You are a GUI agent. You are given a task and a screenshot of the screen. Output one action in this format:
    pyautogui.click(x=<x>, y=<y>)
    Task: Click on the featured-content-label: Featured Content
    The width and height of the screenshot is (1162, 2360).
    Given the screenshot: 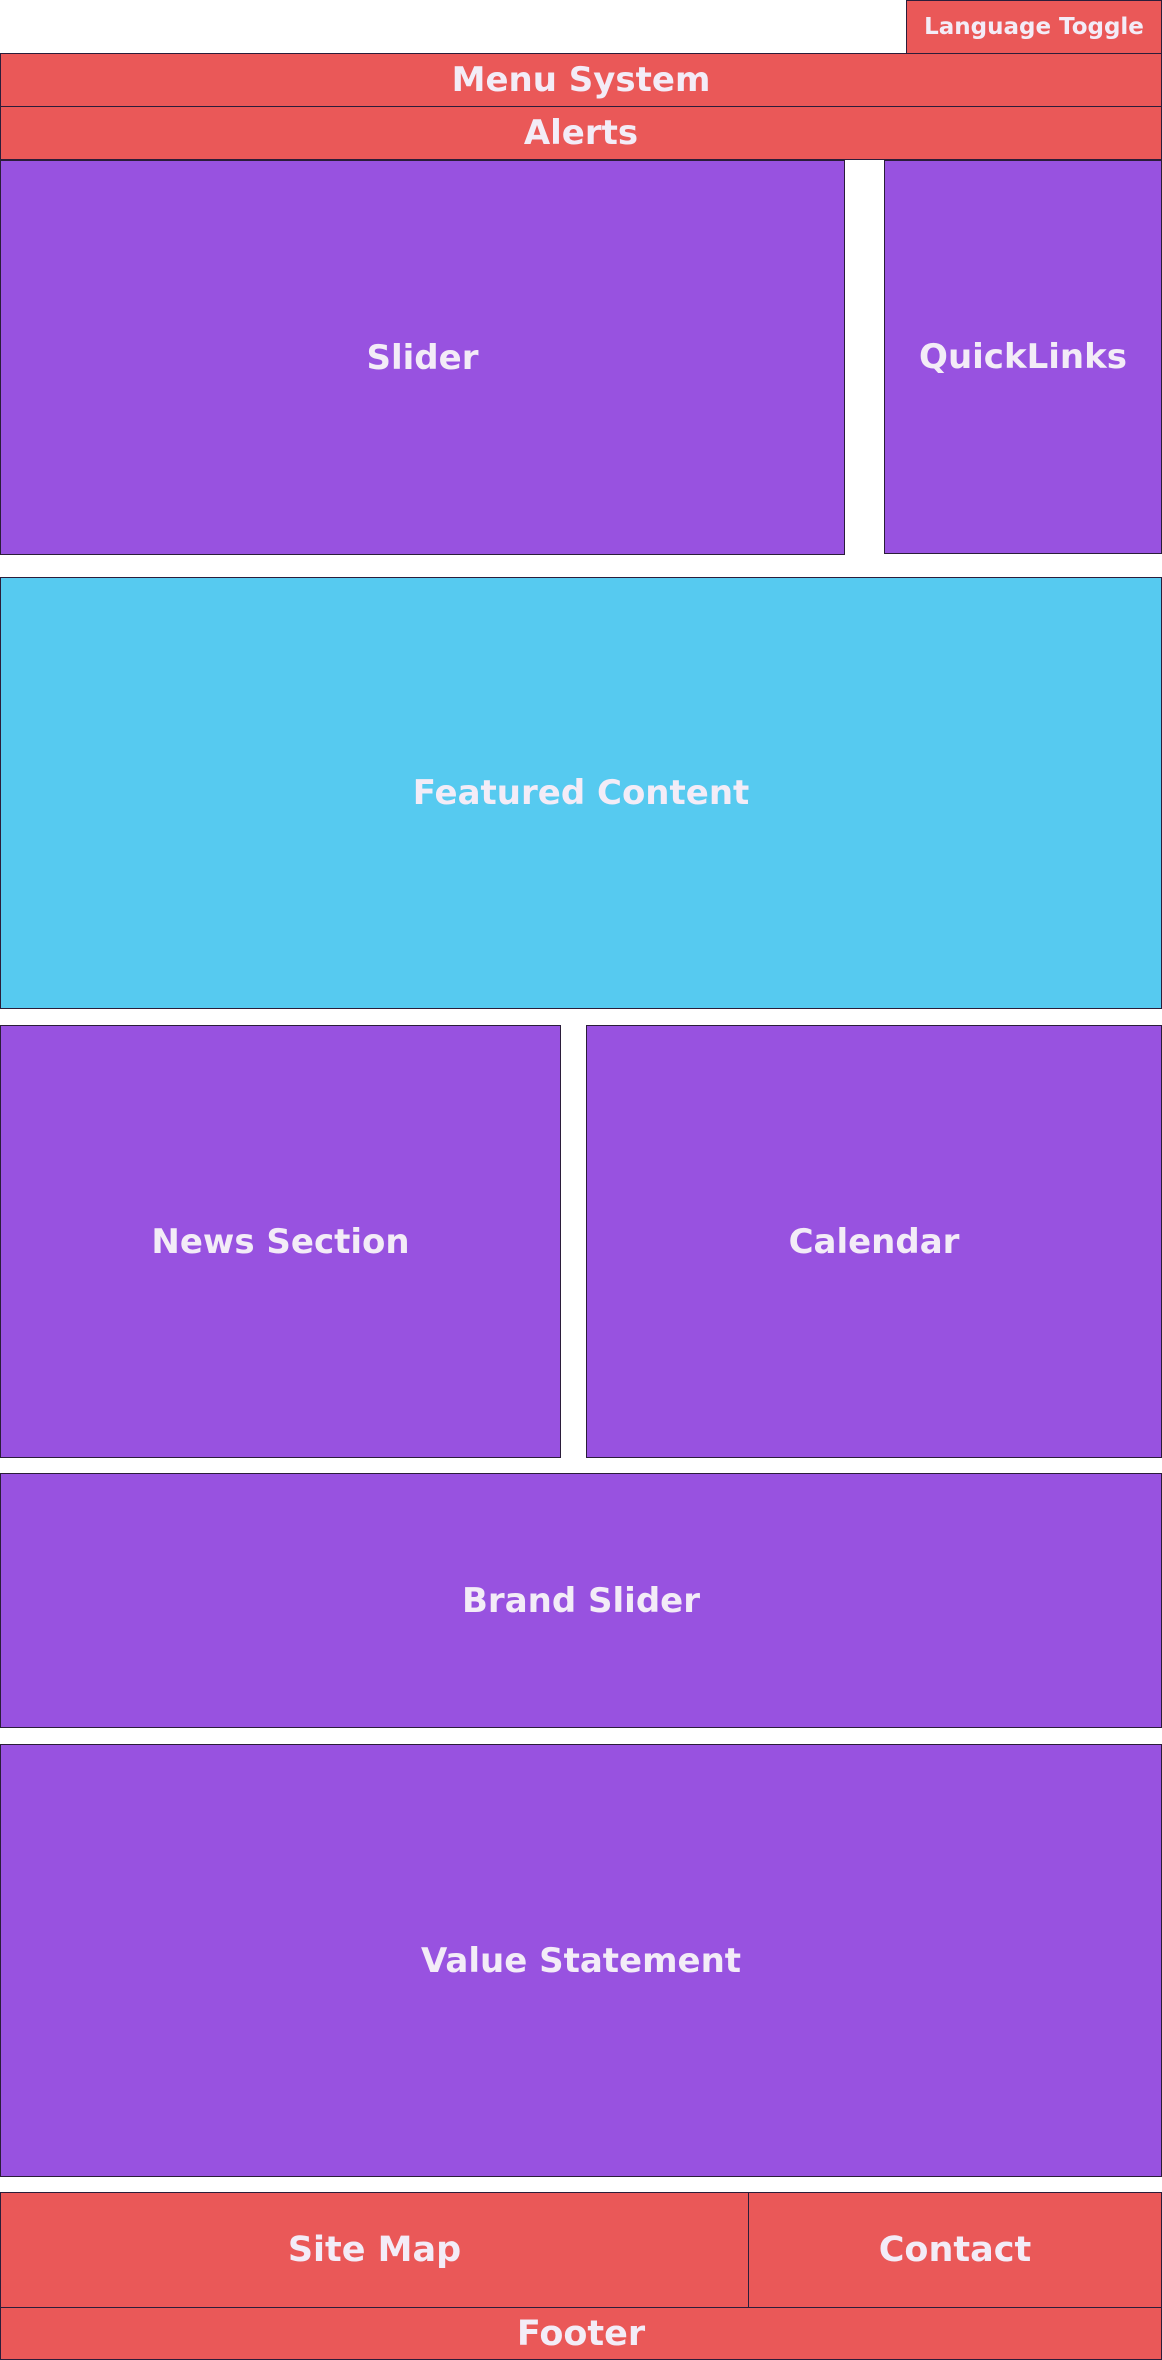 What is the action you would take?
    pyautogui.click(x=581, y=793)
    